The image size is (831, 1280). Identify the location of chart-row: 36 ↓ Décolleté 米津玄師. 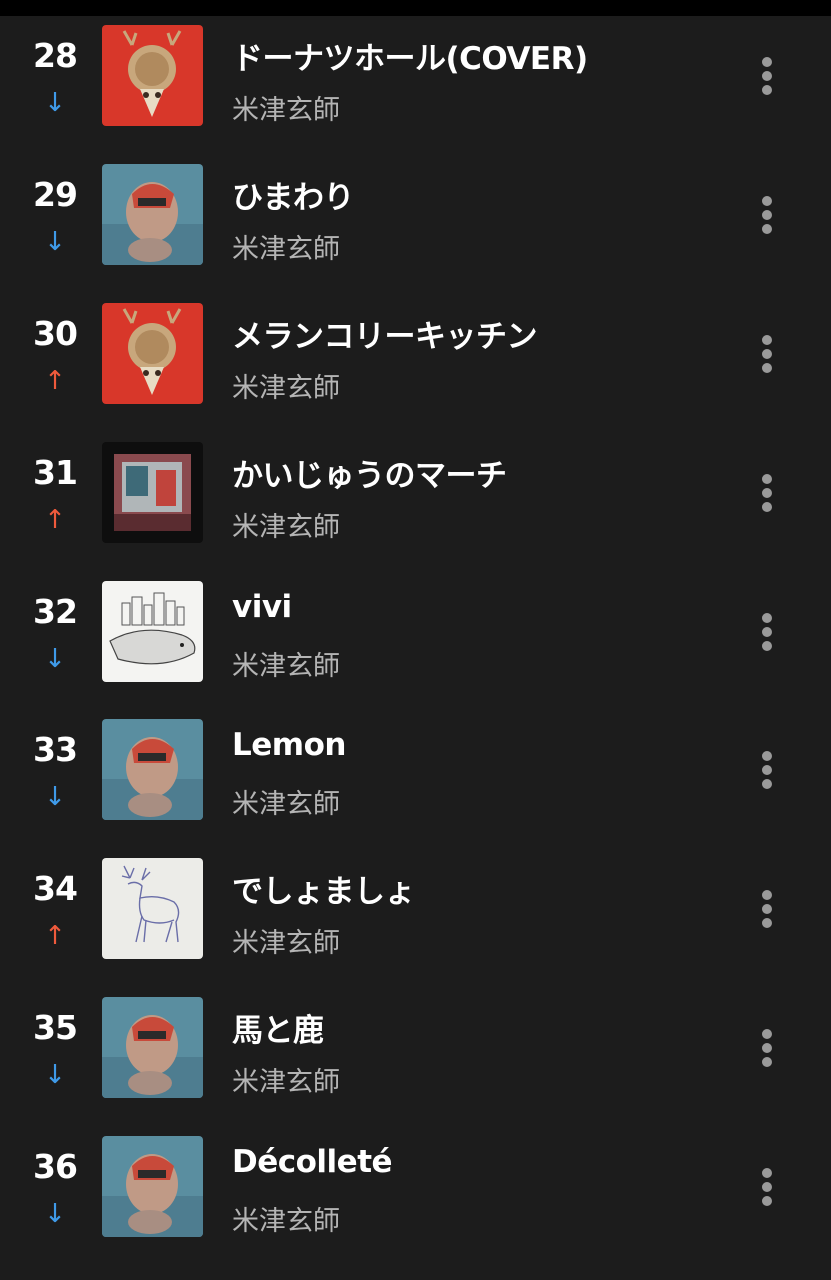
(415, 1196).